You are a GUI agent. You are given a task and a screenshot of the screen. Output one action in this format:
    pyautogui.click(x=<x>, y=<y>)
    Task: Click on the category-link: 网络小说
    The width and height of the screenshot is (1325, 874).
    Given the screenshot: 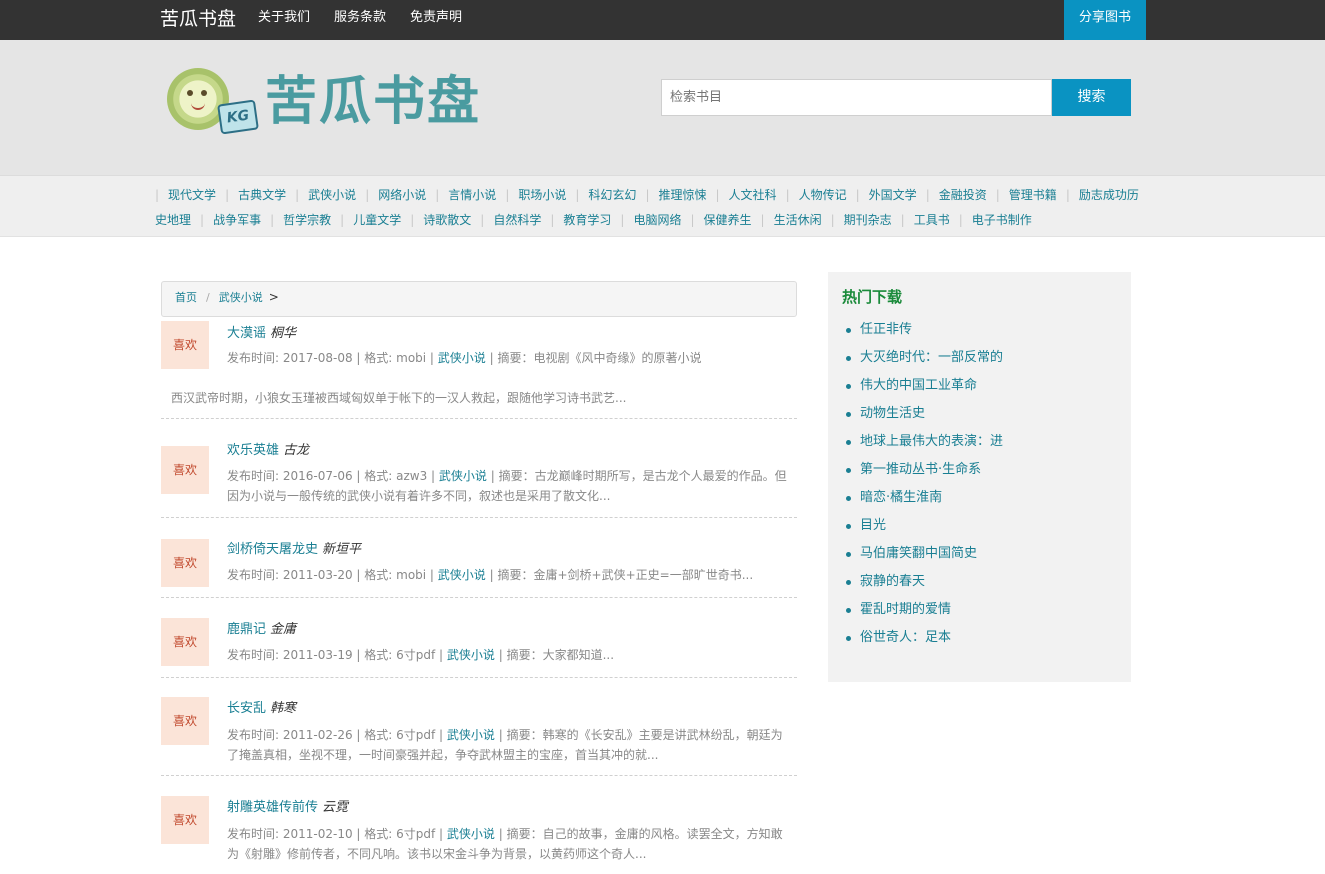 What is the action you would take?
    pyautogui.click(x=402, y=195)
    